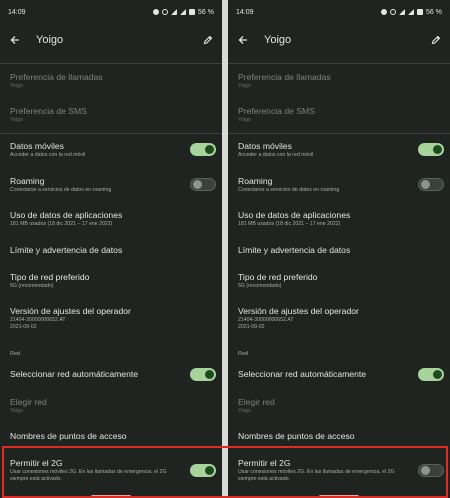 The image size is (450, 498). I want to click on notification-icon, so click(384, 12).